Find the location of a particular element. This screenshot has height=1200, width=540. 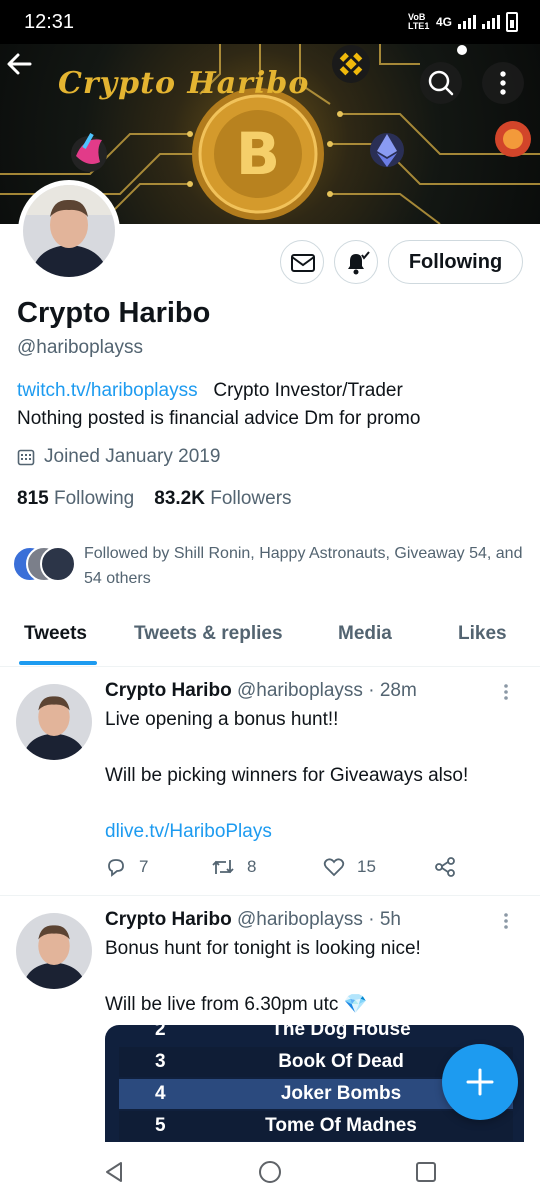

signal-icon is located at coordinates (467, 22).